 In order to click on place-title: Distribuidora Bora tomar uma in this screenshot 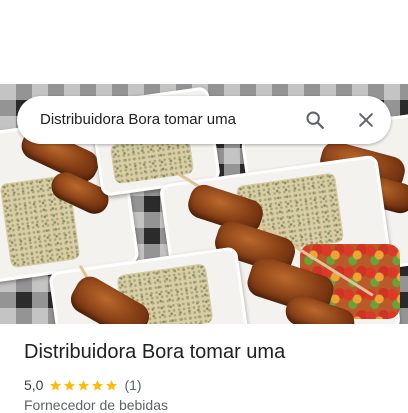, I will do `click(155, 352)`.